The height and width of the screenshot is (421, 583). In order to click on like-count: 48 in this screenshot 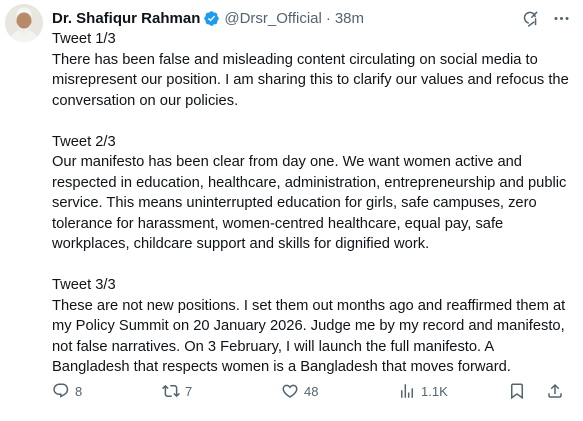, I will do `click(311, 391)`.